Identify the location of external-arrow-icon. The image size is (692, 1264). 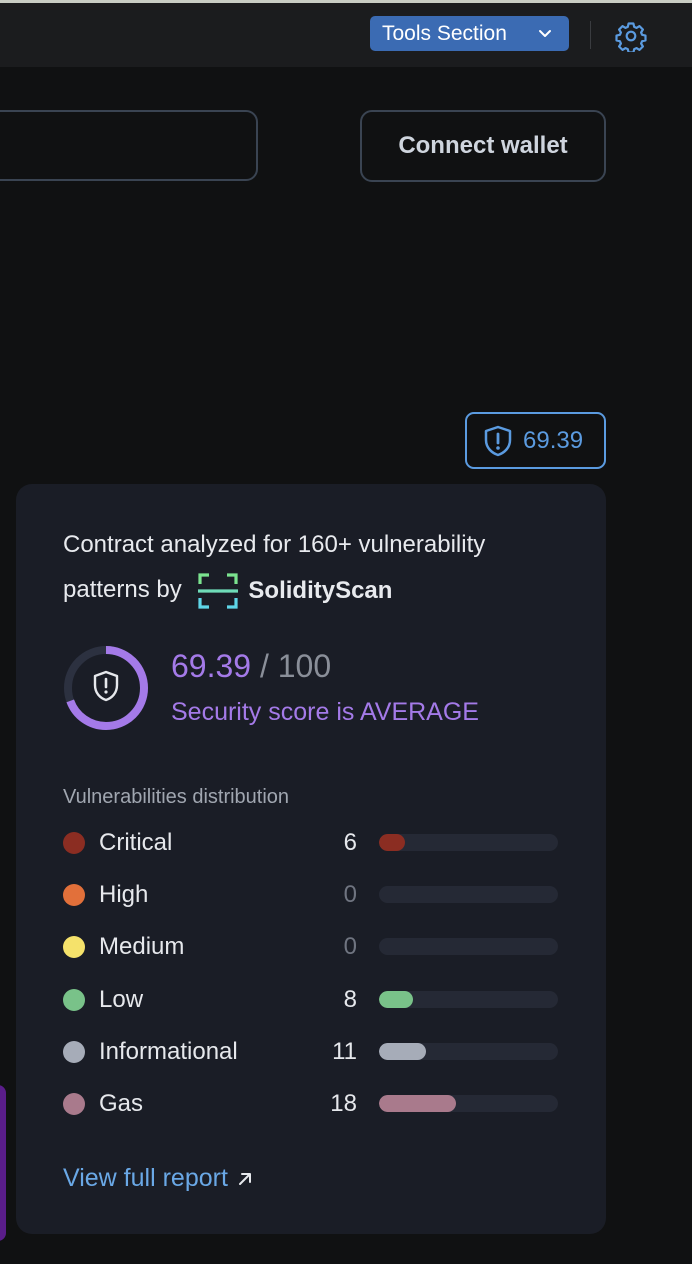
(244, 1178).